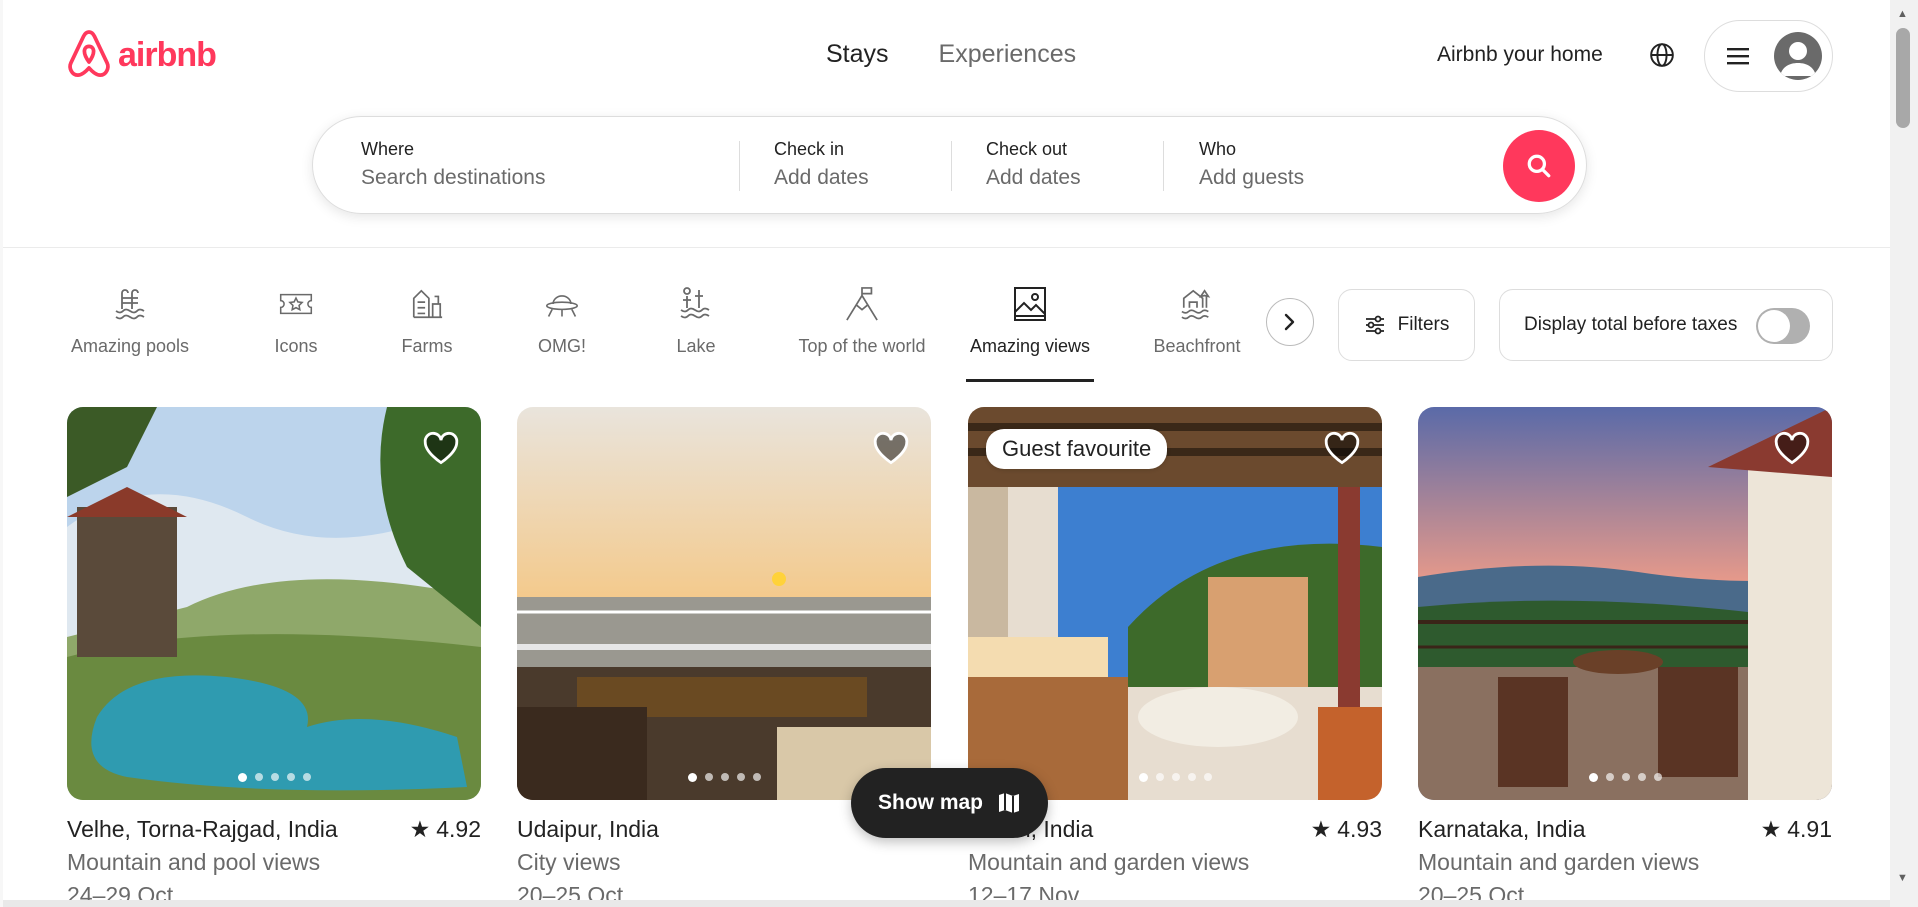 This screenshot has height=907, width=1918. I want to click on checkin-field: Check in Add dates, so click(821, 164).